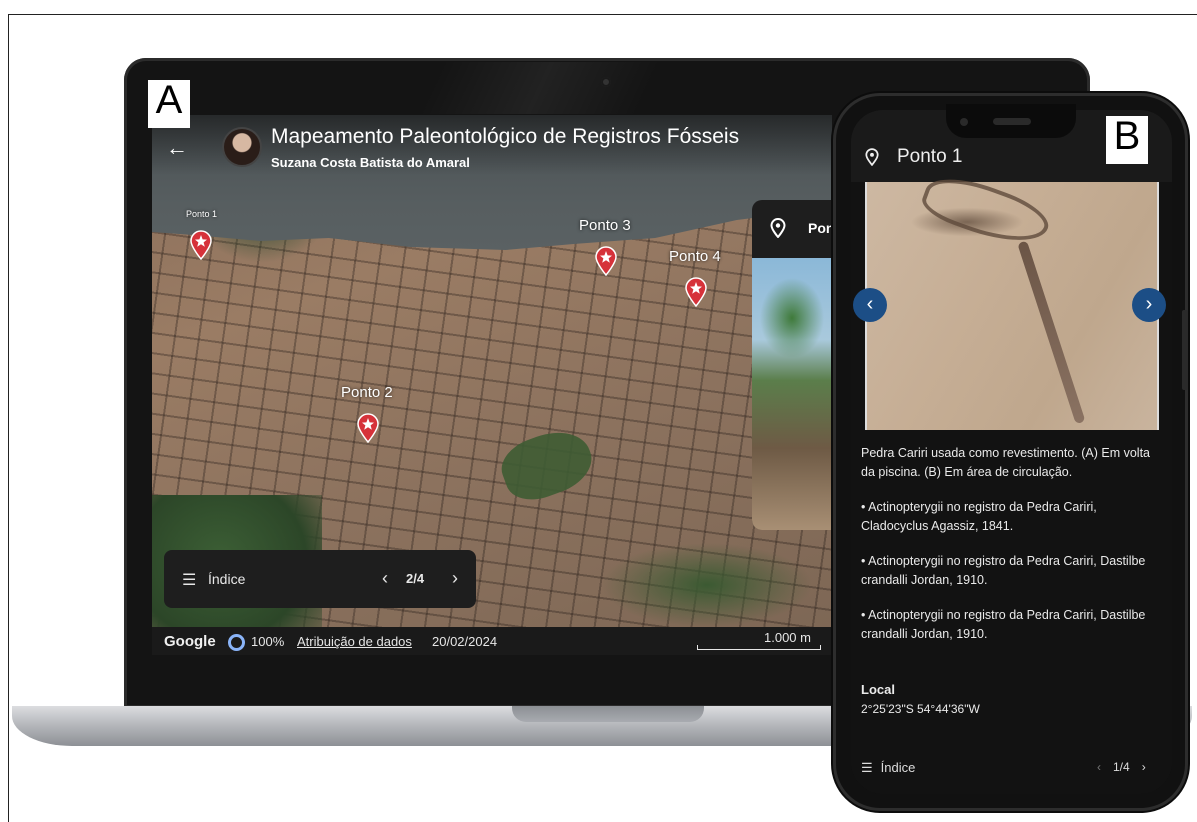  I want to click on phone-index: ☰ Índice, so click(888, 768).